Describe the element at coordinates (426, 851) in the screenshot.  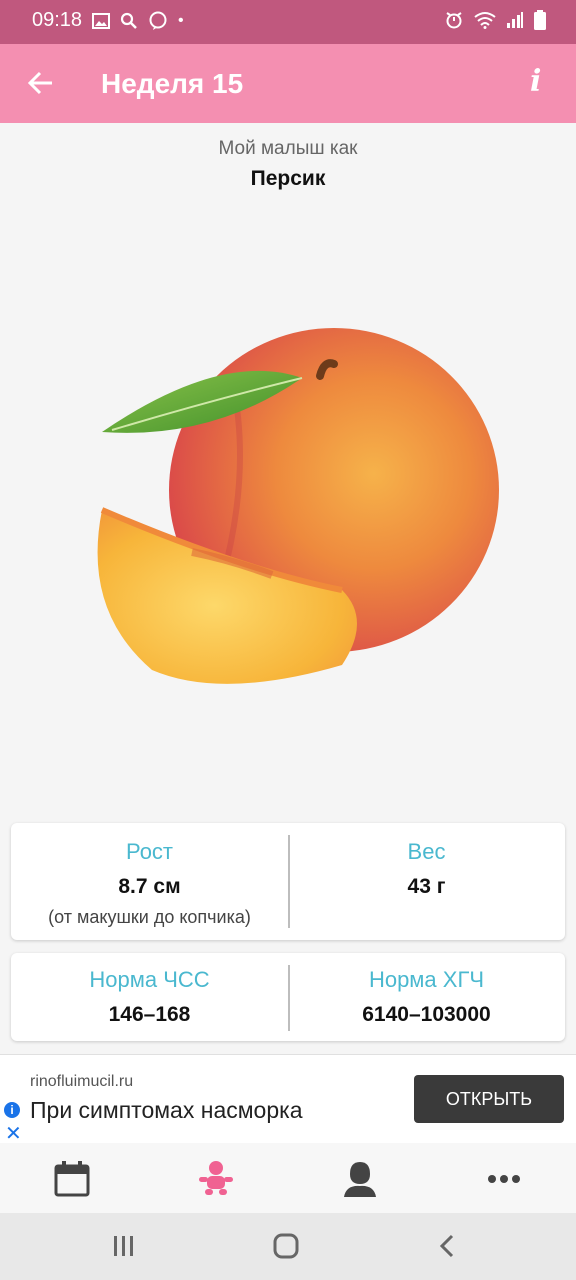
I see `weight-label: Вес` at that location.